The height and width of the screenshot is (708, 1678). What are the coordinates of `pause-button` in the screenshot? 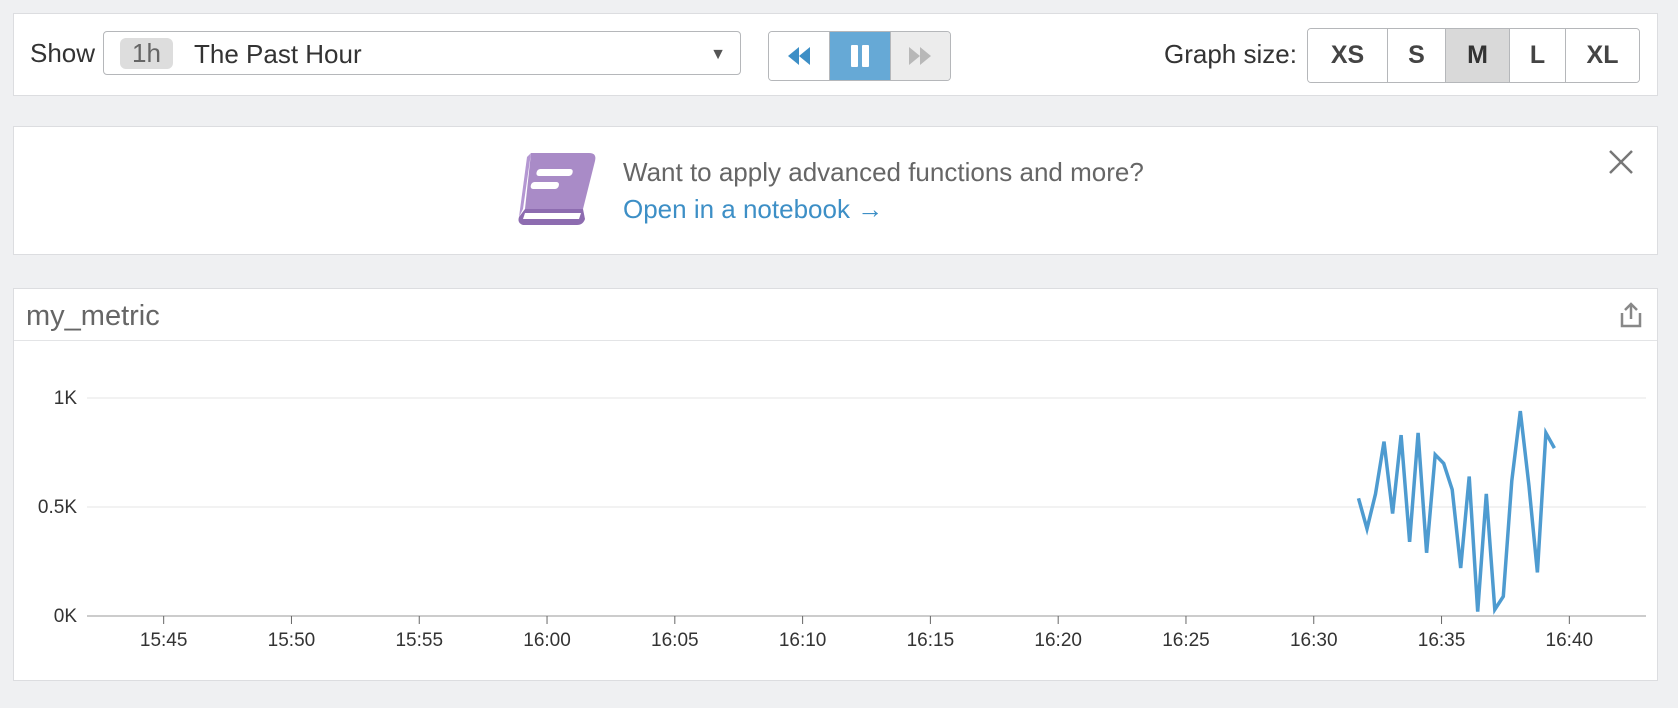 It's located at (859, 56).